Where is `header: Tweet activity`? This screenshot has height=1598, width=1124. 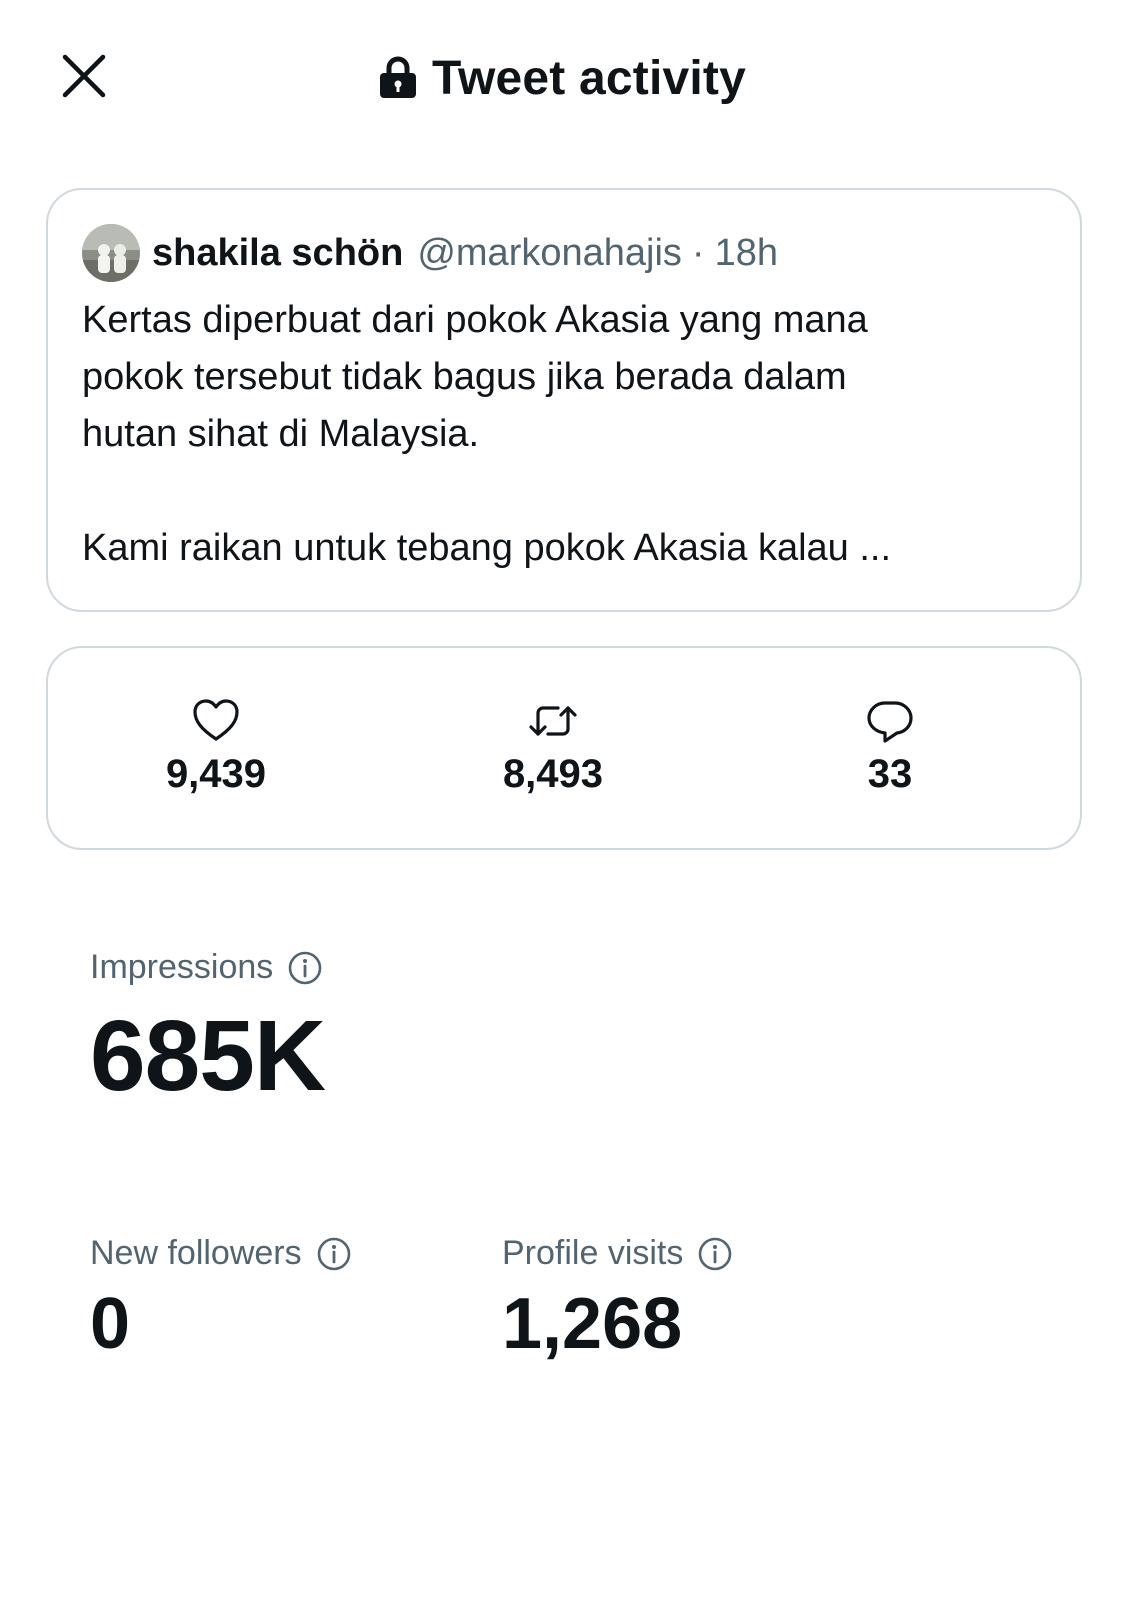
header: Tweet activity is located at coordinates (562, 78).